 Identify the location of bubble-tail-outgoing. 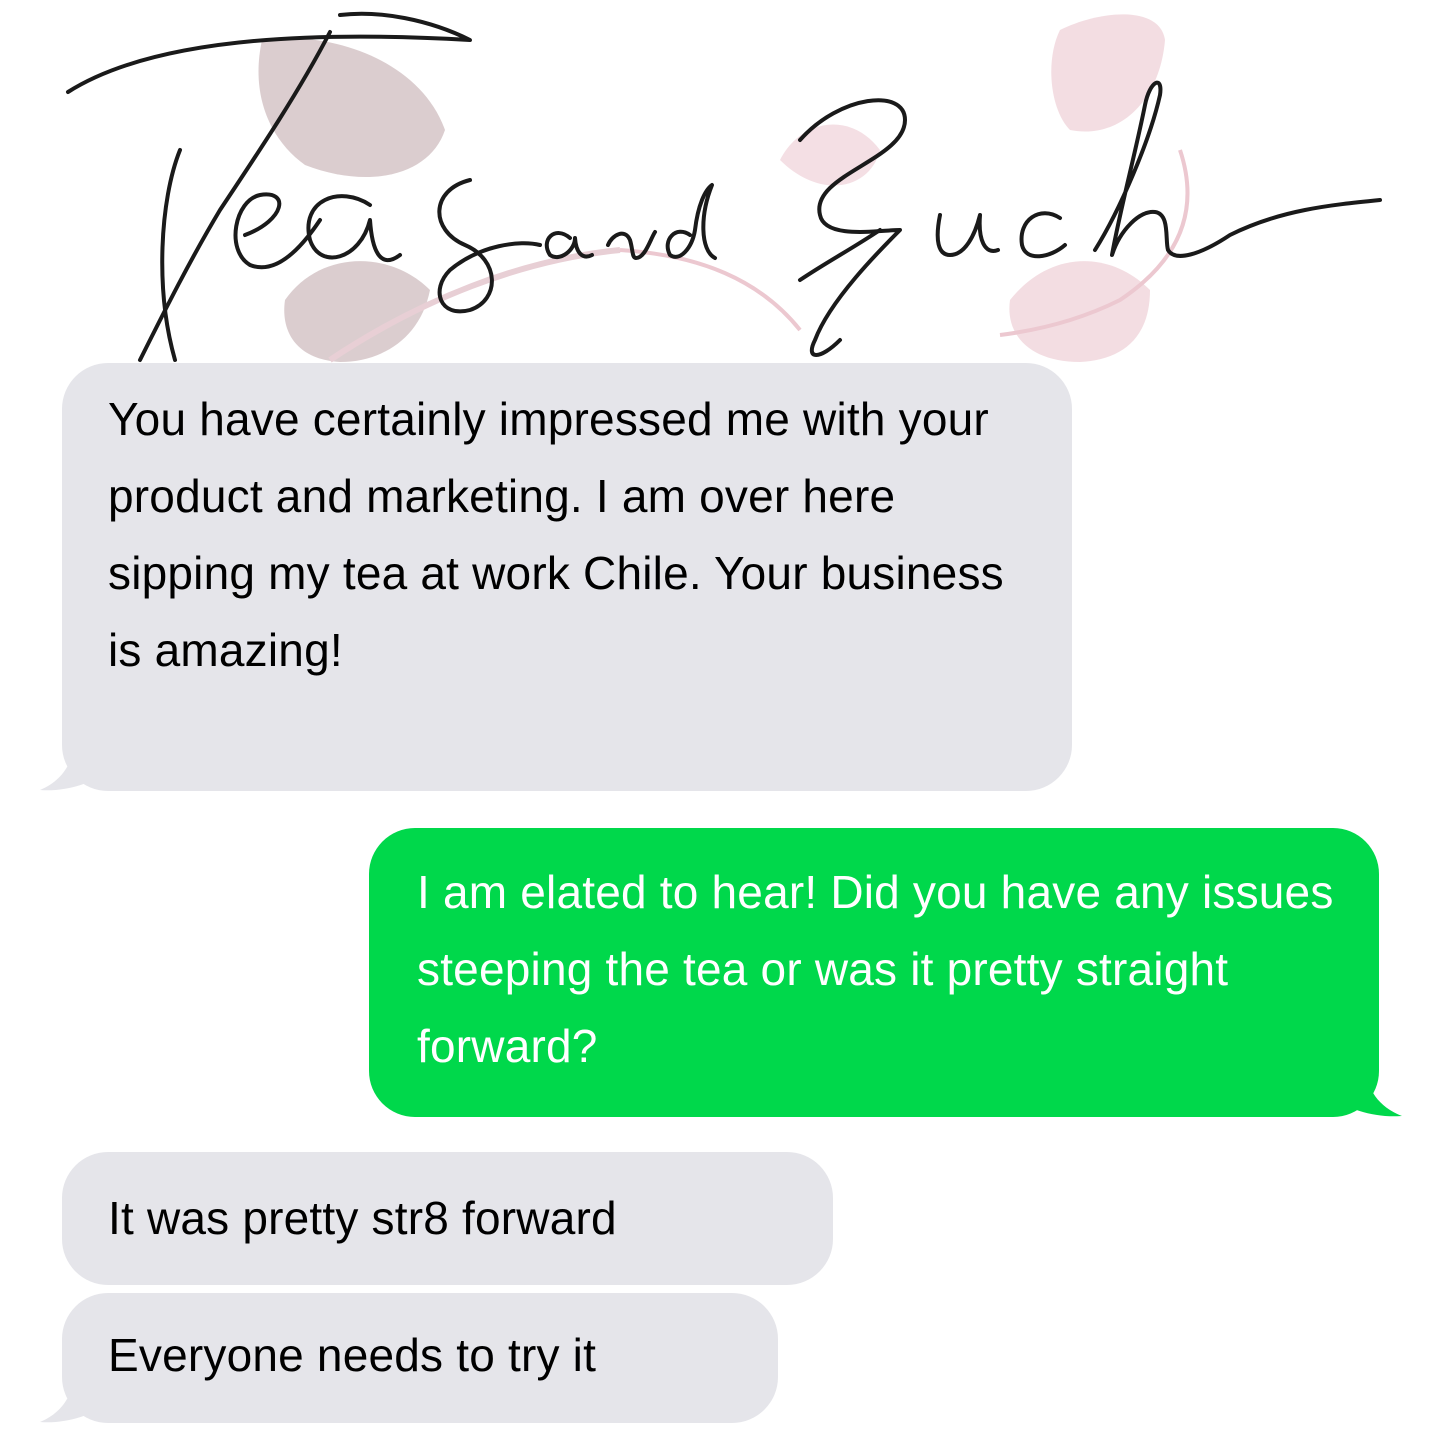
(1366, 1091).